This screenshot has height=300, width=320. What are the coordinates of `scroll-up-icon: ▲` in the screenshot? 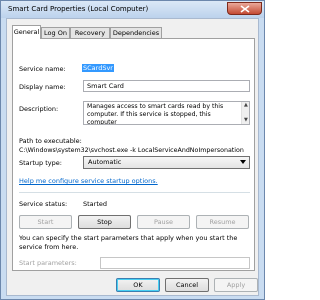 It's located at (246, 105).